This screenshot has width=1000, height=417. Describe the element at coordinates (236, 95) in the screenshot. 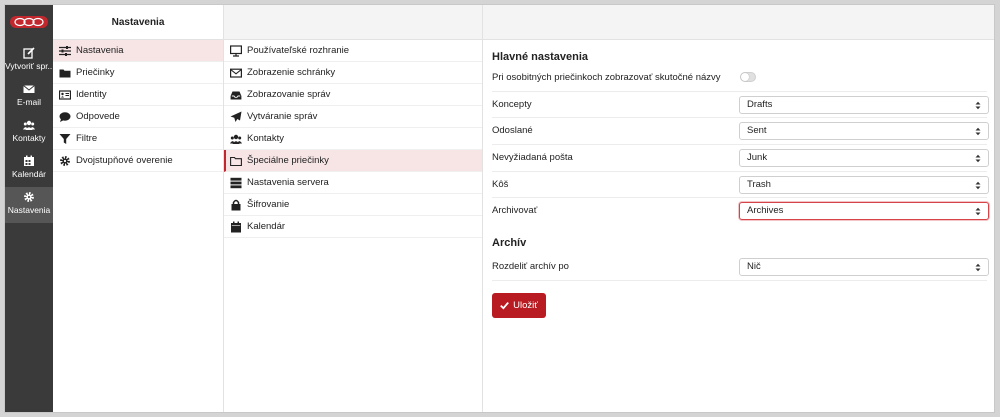

I see `inbox-icon` at that location.